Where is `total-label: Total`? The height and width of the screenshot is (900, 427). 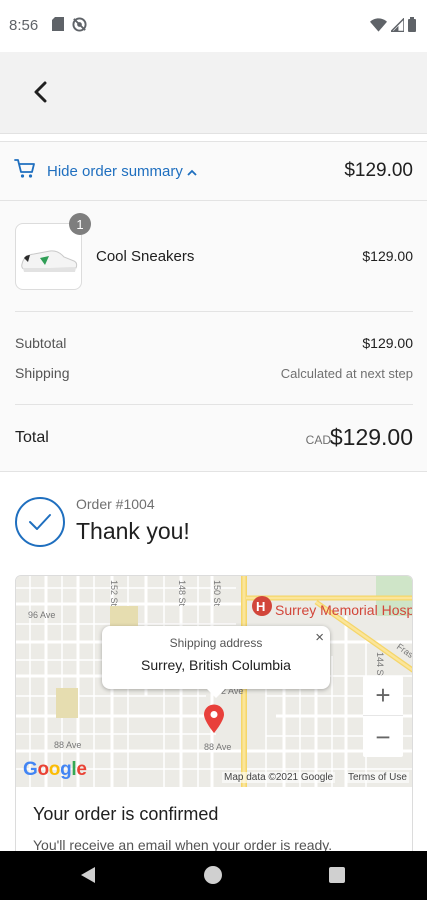
total-label: Total is located at coordinates (32, 437).